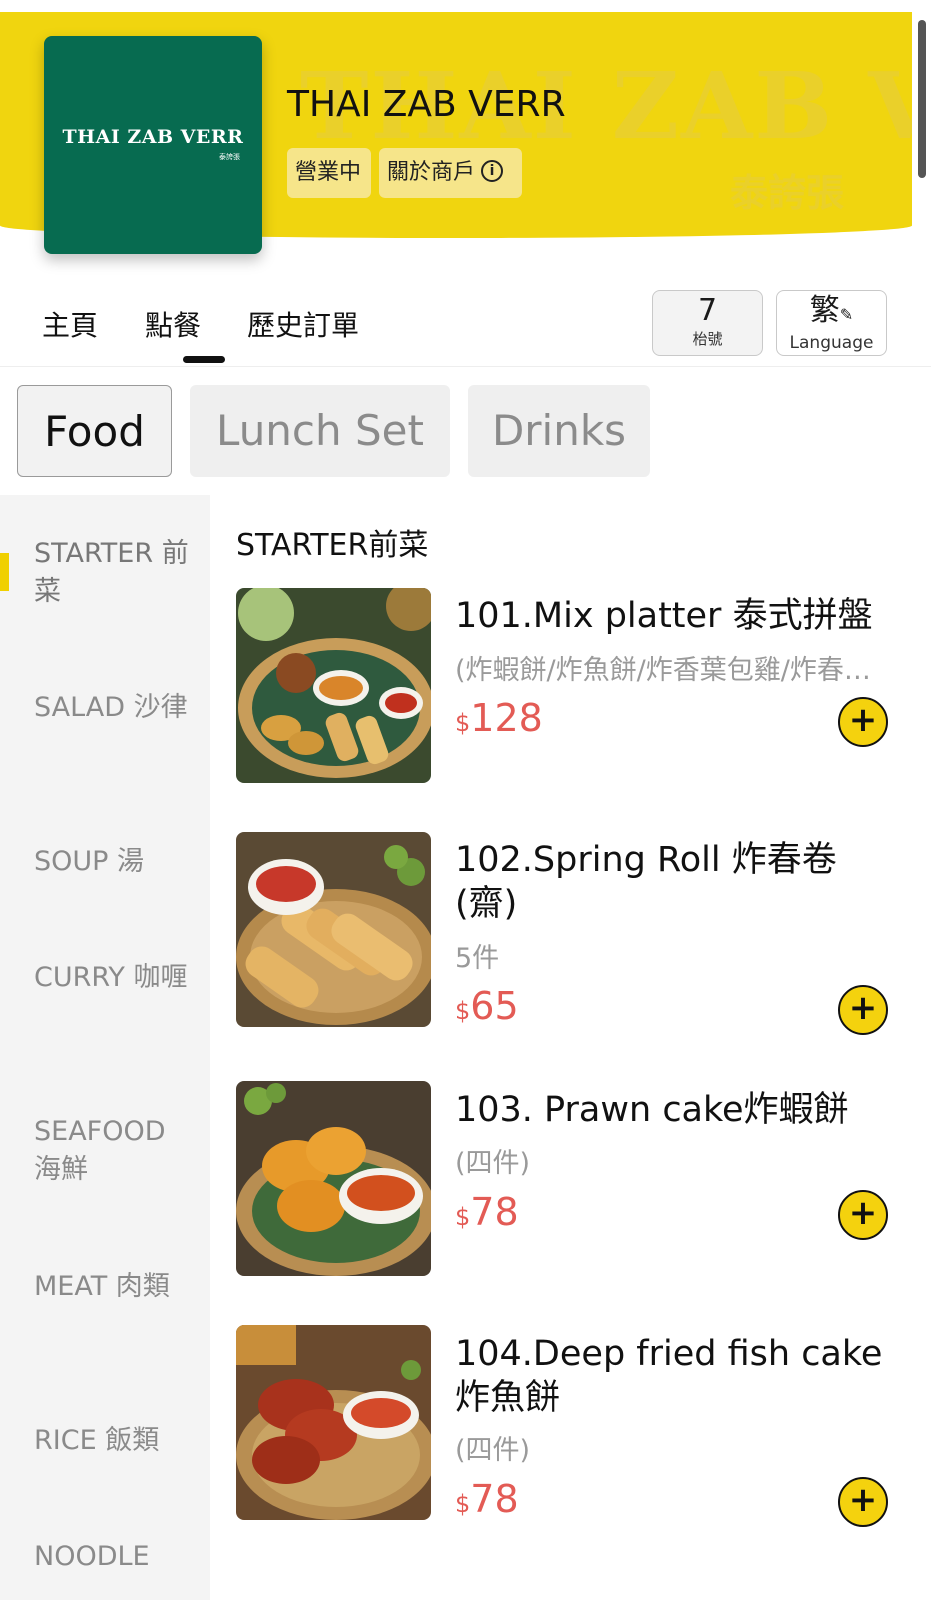 The height and width of the screenshot is (1600, 931). I want to click on section-title: STARTER前菜, so click(332, 545).